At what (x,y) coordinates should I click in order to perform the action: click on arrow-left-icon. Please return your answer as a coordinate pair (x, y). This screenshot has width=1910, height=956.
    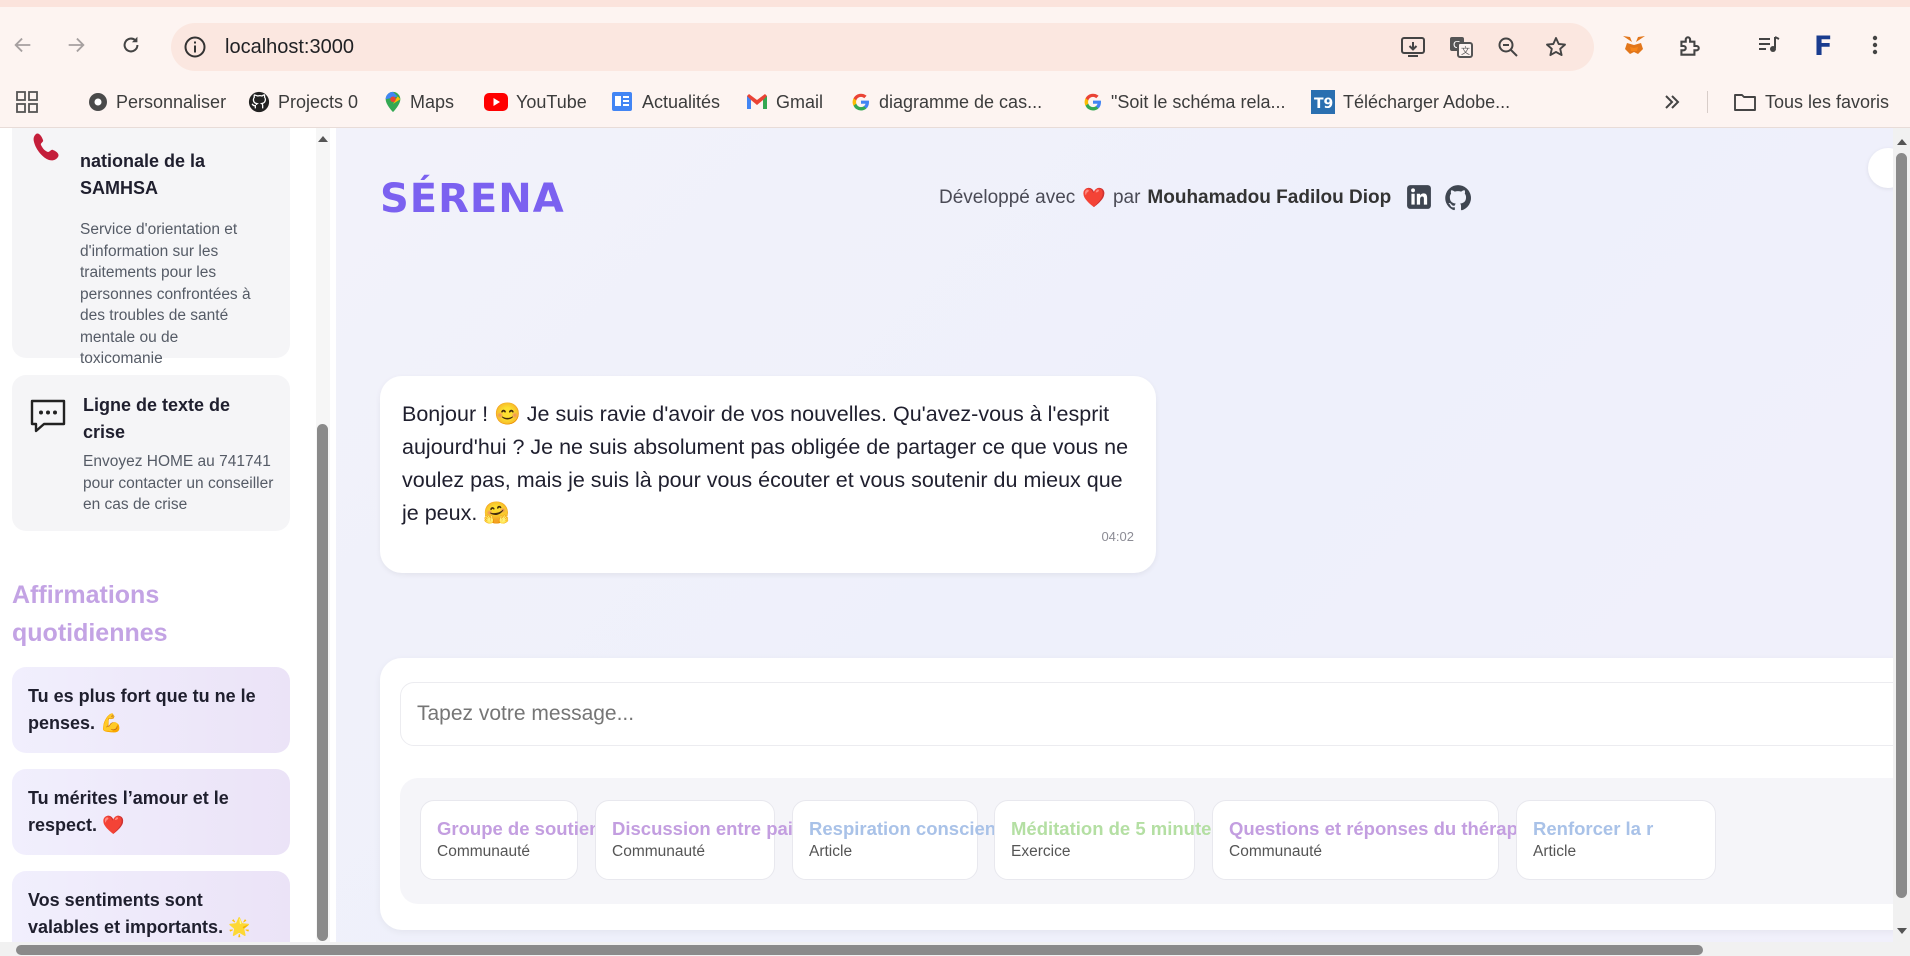
    Looking at the image, I should click on (23, 45).